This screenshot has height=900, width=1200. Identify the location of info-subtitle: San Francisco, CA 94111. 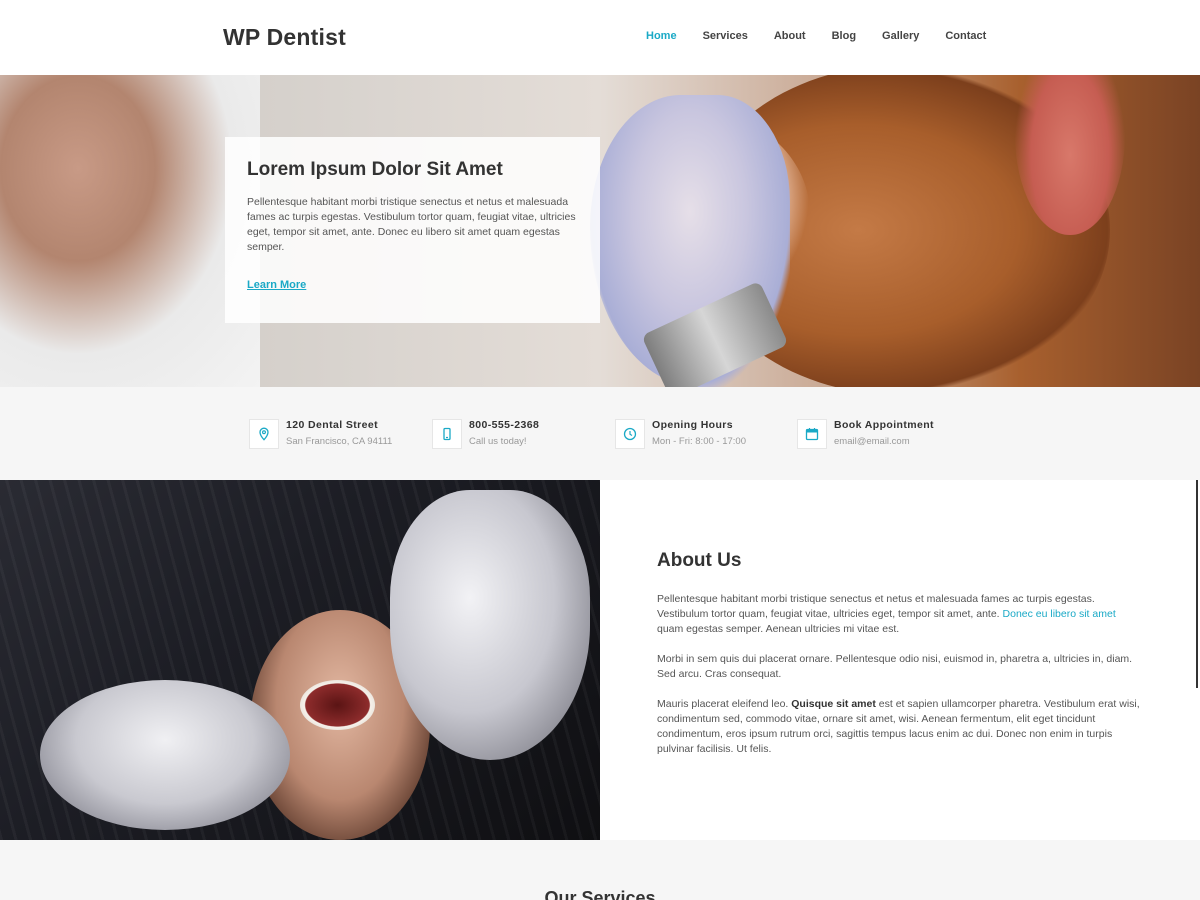
(339, 441).